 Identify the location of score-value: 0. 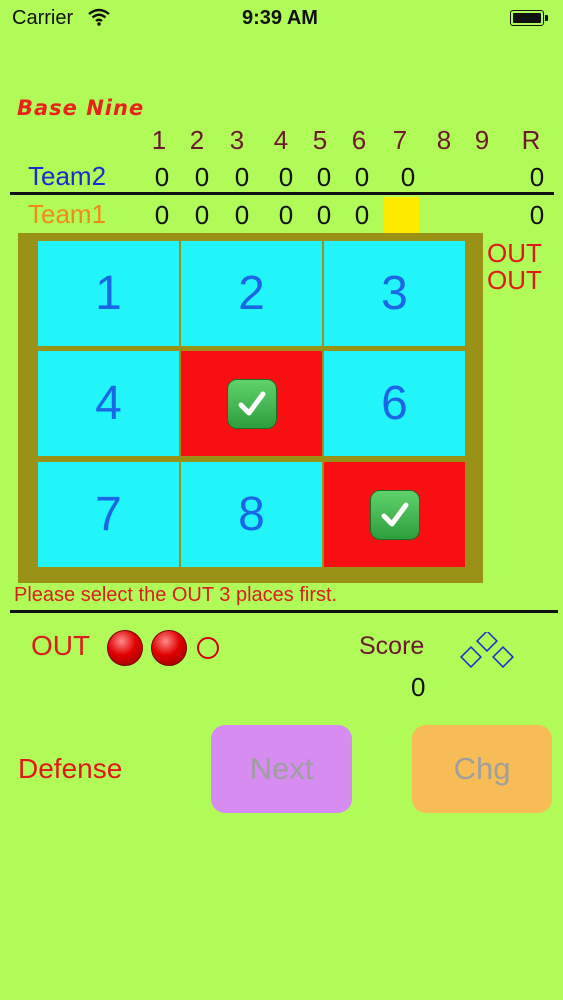
(418, 687).